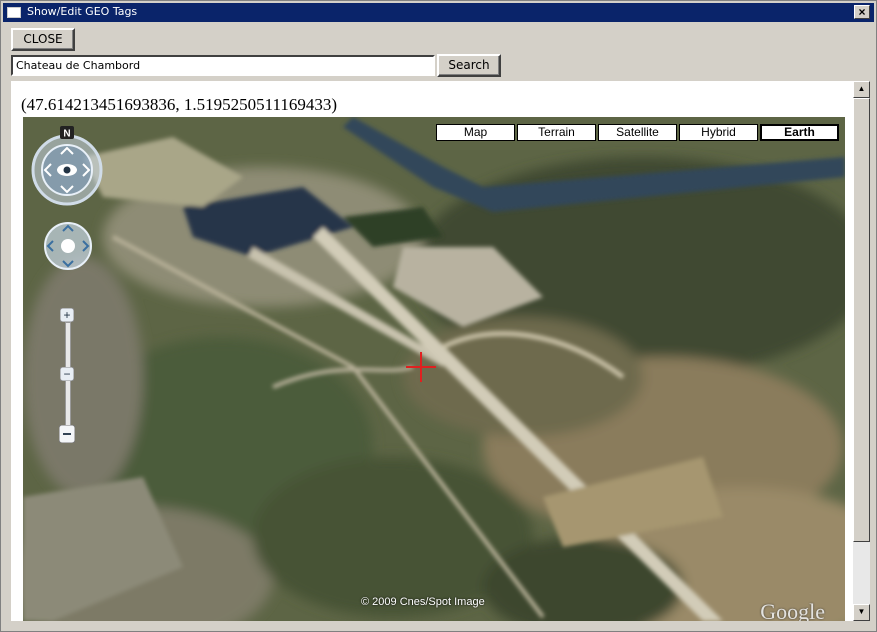 The width and height of the screenshot is (877, 632). I want to click on map-type-satellite: Satellite, so click(637, 132).